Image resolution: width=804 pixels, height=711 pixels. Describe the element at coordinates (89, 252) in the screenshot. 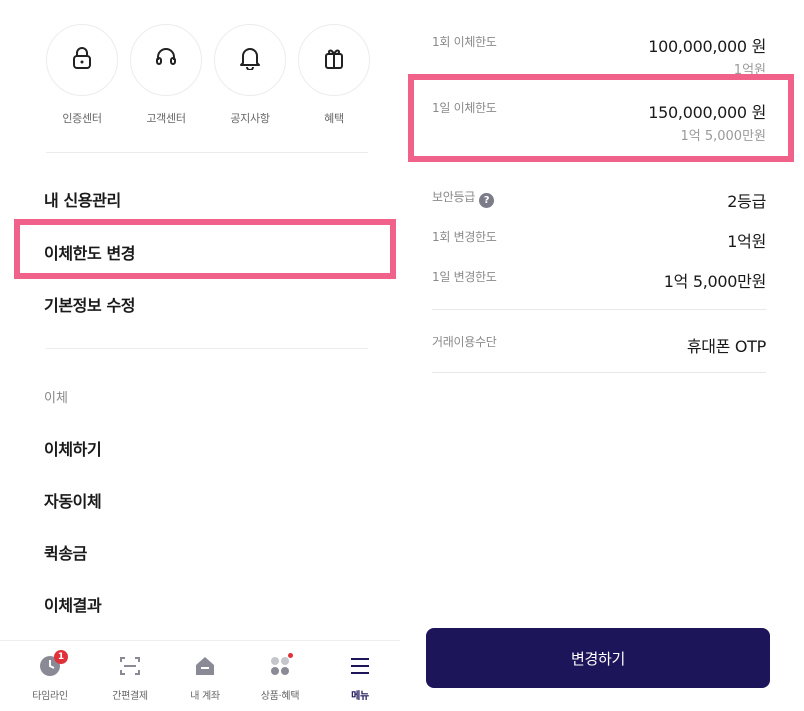

I see `menu-item-transfer-limit: 이체한도 변경` at that location.